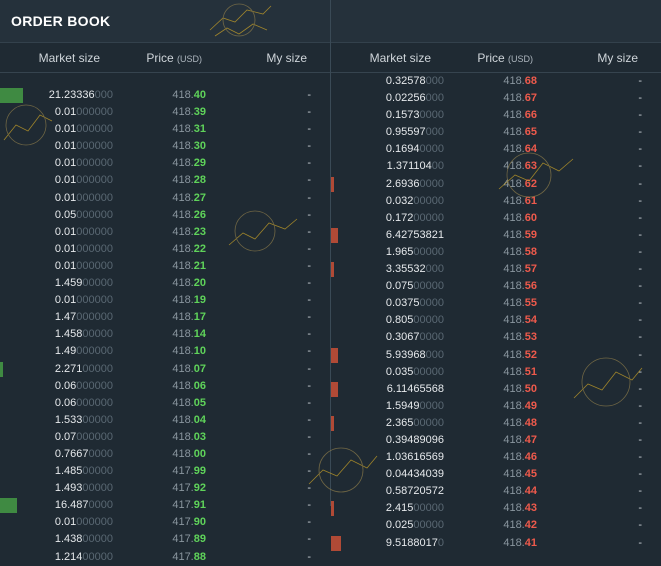 This screenshot has height=566, width=661. What do you see at coordinates (415, 166) in the screenshot?
I see `market-size-value: 1.37110400` at bounding box center [415, 166].